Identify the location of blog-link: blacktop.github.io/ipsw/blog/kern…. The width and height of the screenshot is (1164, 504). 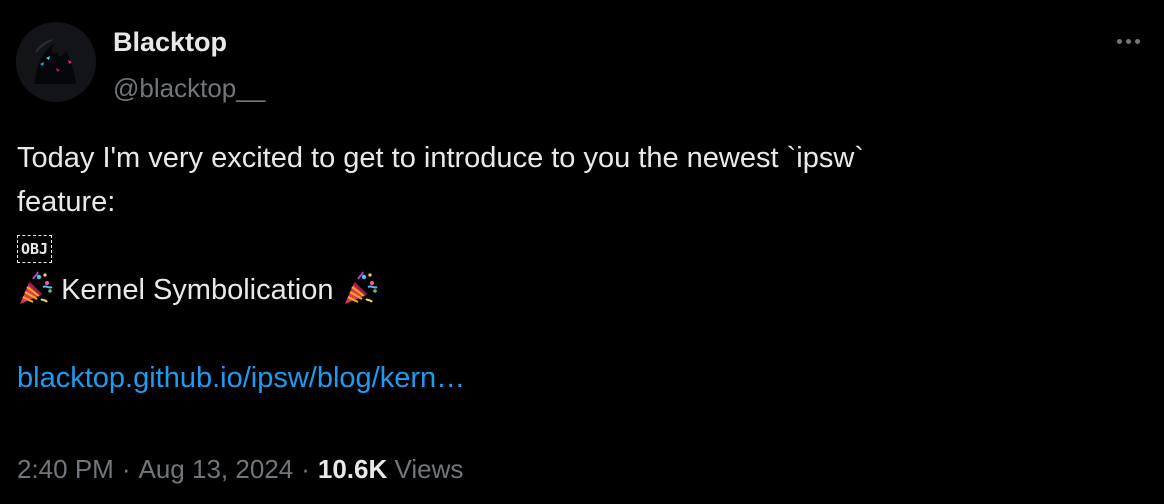
(241, 378).